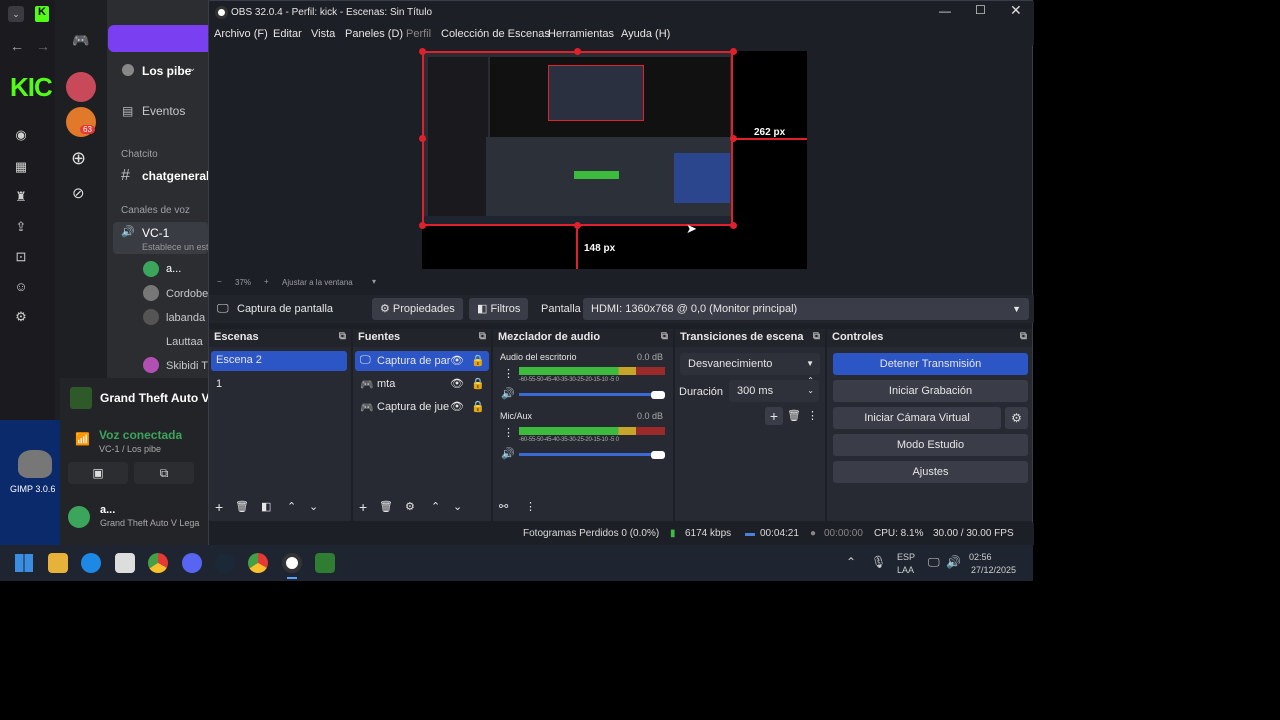 The image size is (1280, 720). What do you see at coordinates (24, 563) in the screenshot?
I see `windows-start-icon` at bounding box center [24, 563].